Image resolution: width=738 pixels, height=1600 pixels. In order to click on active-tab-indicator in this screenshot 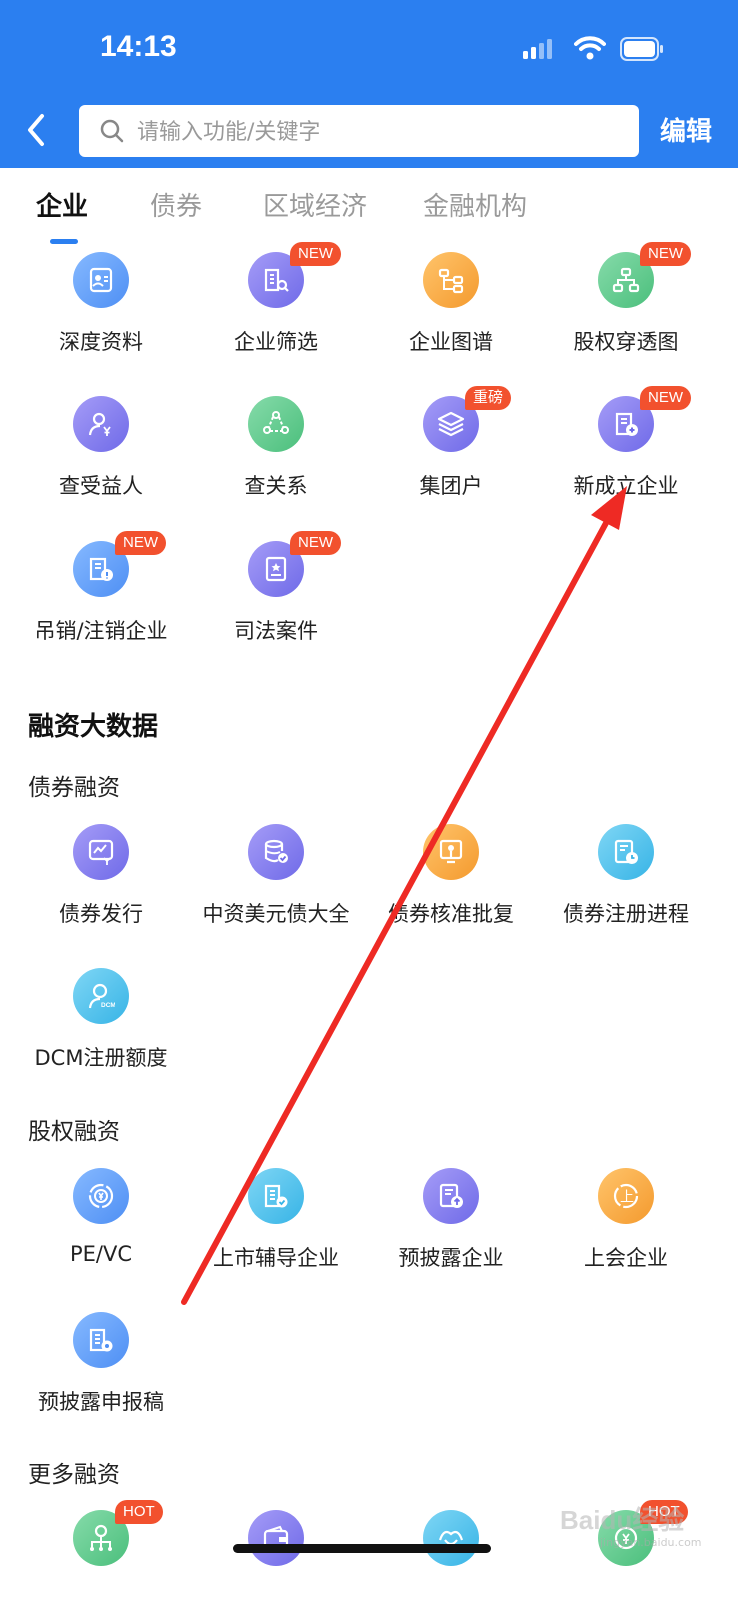, I will do `click(64, 241)`.